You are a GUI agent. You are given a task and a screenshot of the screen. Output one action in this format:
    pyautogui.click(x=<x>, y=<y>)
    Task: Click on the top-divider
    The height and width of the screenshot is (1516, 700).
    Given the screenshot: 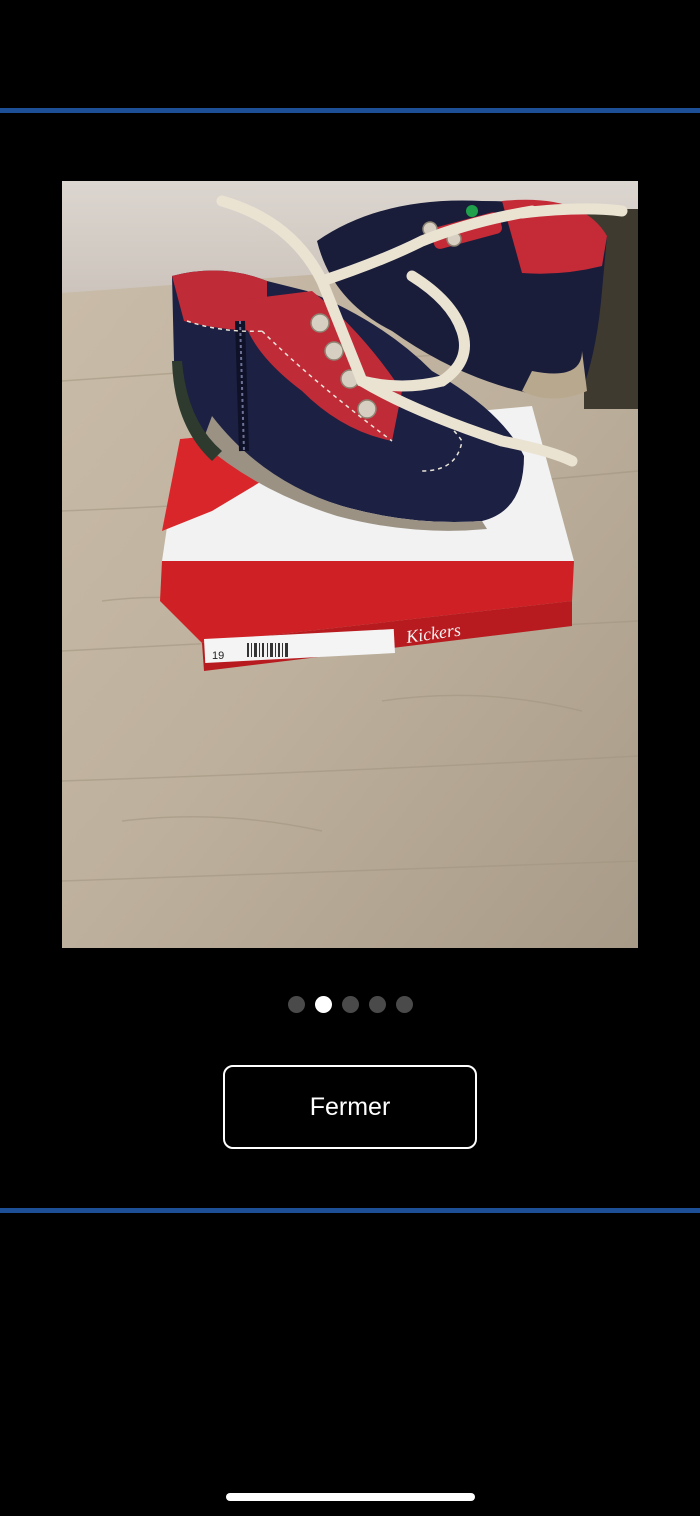 What is the action you would take?
    pyautogui.click(x=350, y=110)
    